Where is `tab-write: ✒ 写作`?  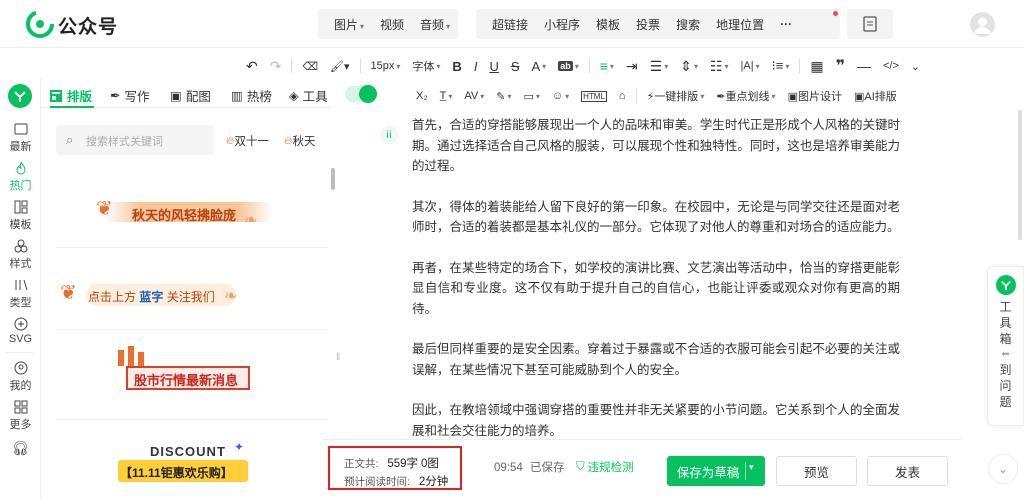
tab-write: ✒ 写作 is located at coordinates (130, 95).